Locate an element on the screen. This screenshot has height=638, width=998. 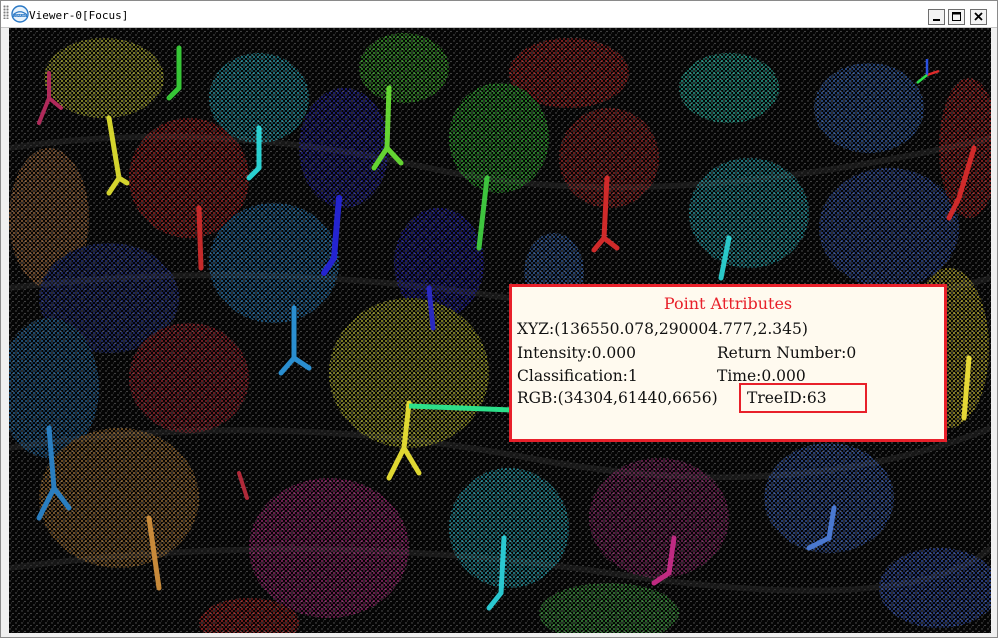
app-logo-text: LIDAR360 is located at coordinates (20, 16).